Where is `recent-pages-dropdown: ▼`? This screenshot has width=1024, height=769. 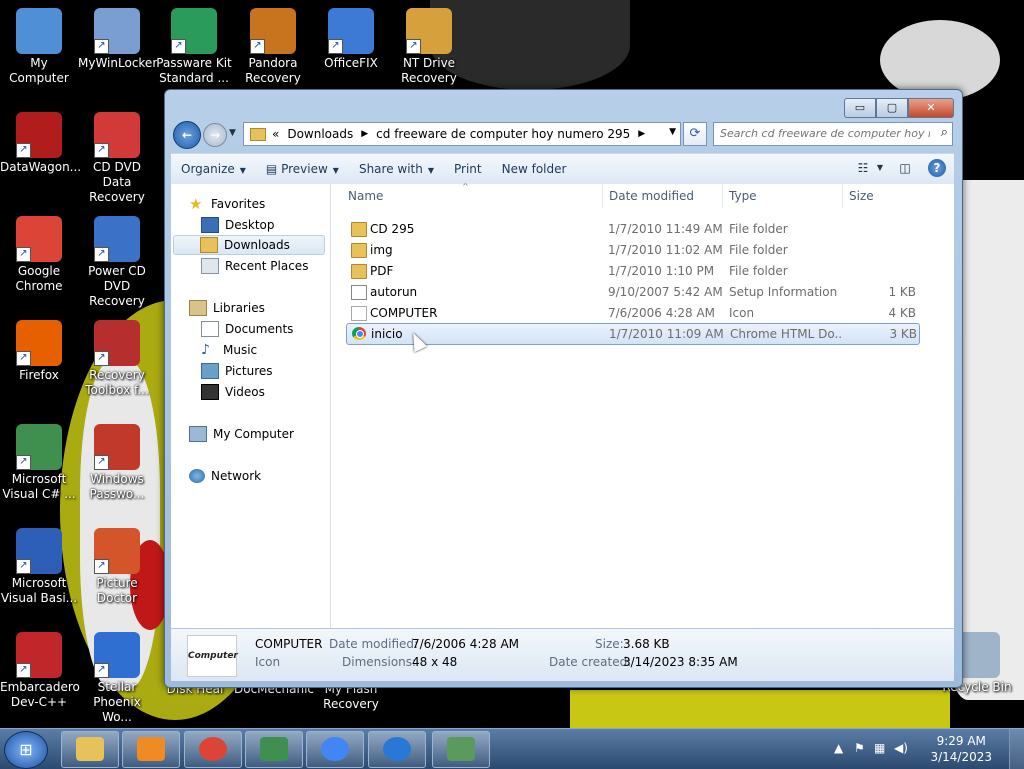 recent-pages-dropdown: ▼ is located at coordinates (232, 133).